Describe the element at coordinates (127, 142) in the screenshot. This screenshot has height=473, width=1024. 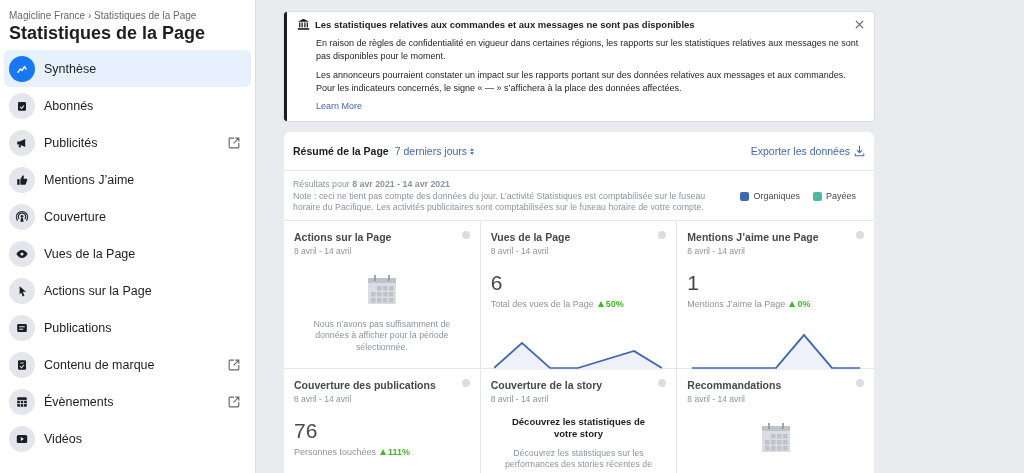
I see `sidebar-item: Publicités` at that location.